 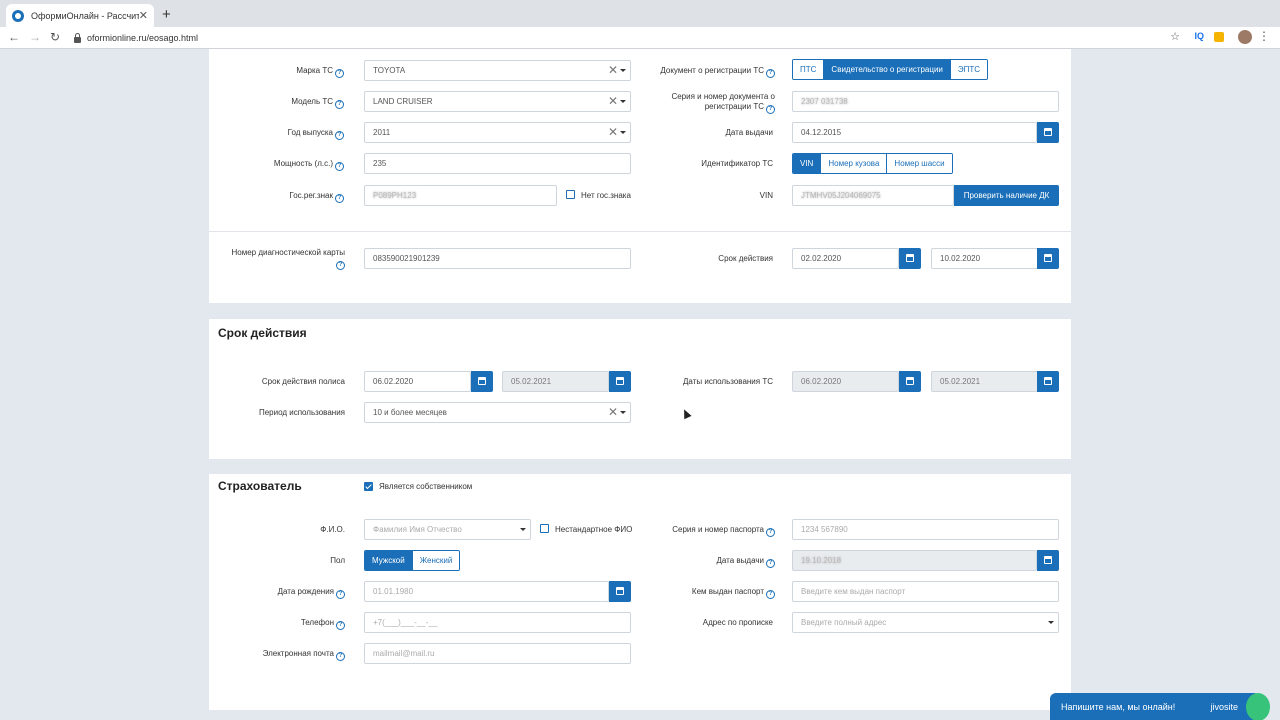 I want to click on policy-term-label: Срок действия полиса, so click(x=303, y=381).